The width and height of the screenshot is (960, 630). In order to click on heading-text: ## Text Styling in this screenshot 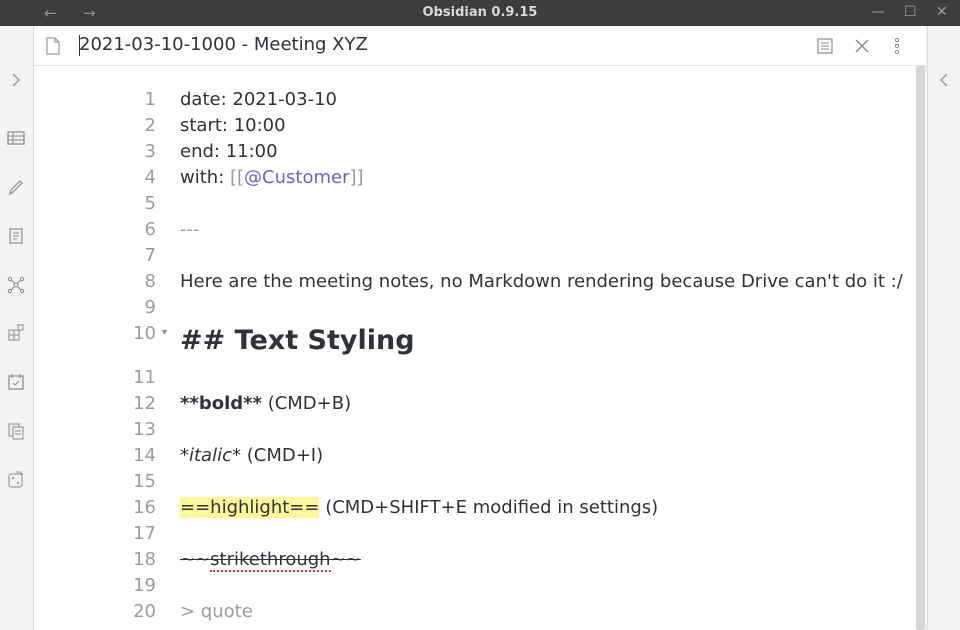, I will do `click(297, 341)`.